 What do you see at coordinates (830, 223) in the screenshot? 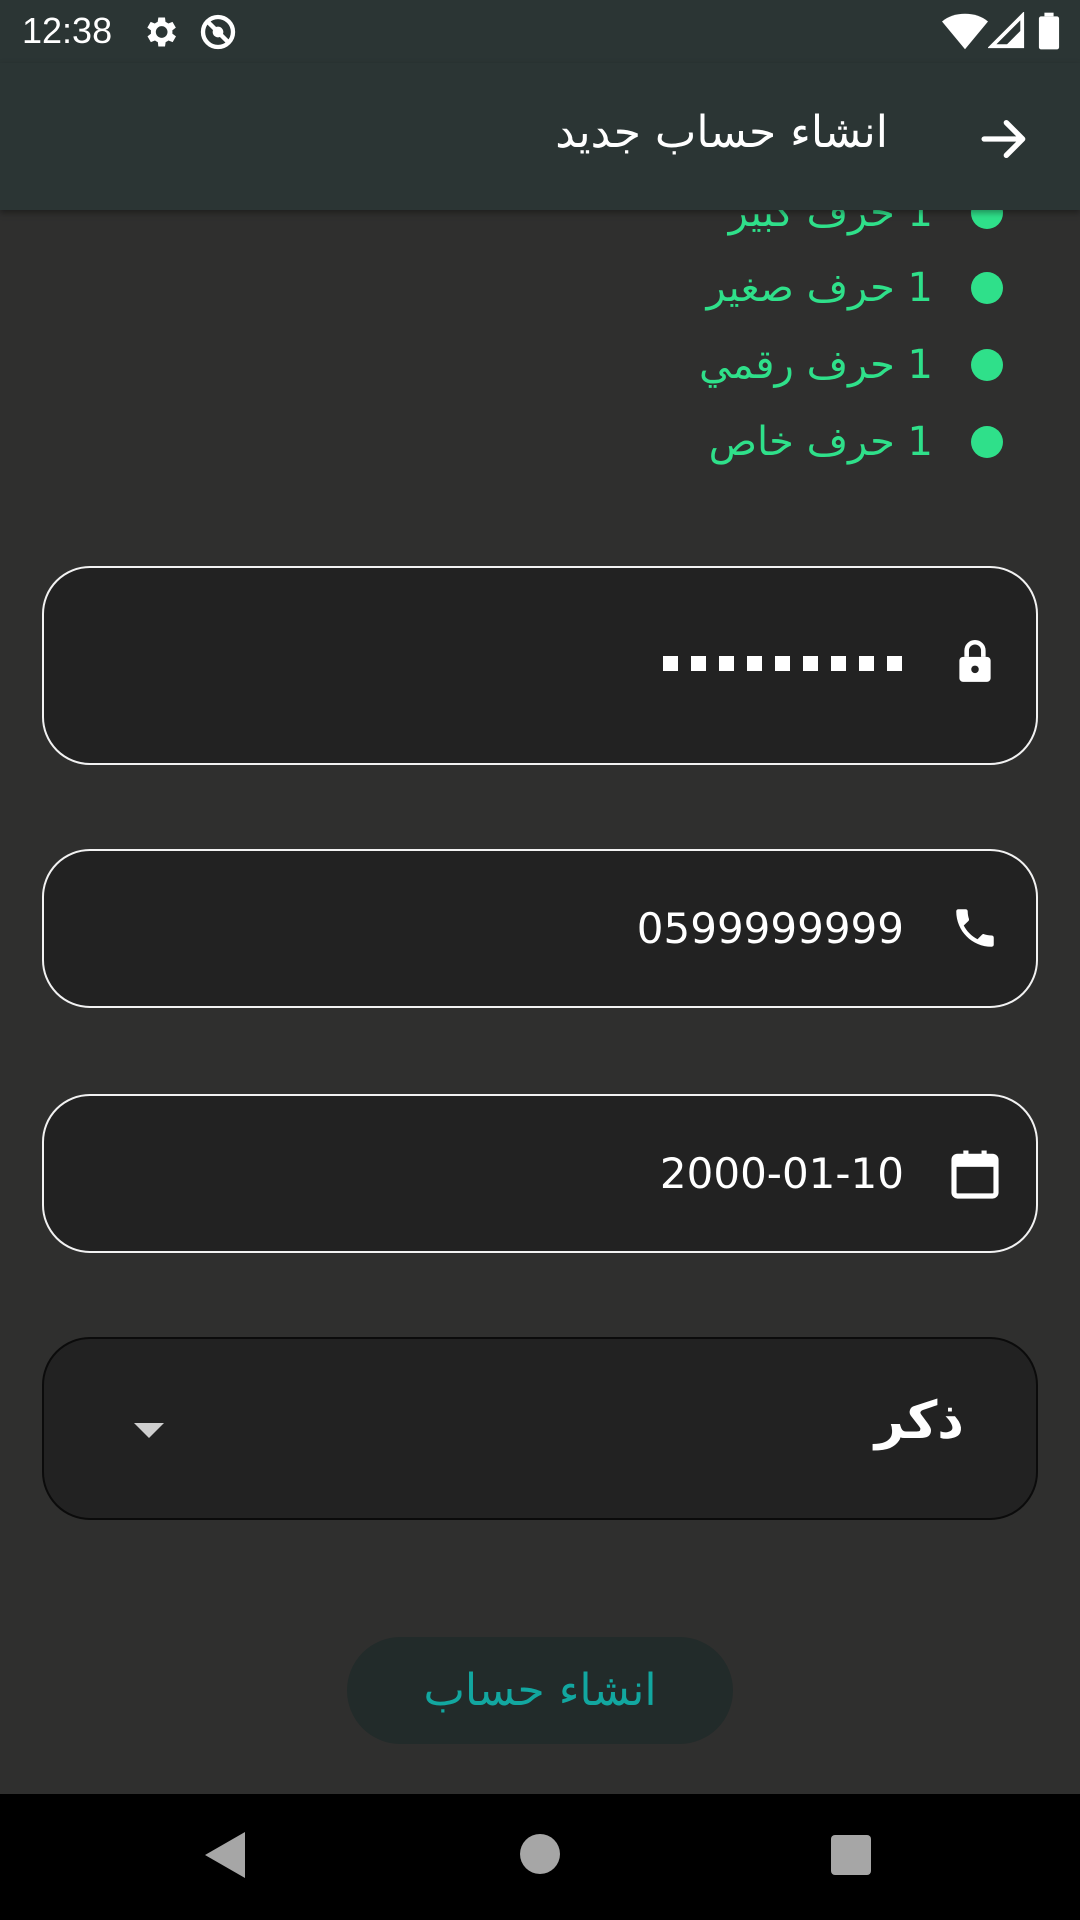
I see `rule-text: 1 حرف كبير` at bounding box center [830, 223].